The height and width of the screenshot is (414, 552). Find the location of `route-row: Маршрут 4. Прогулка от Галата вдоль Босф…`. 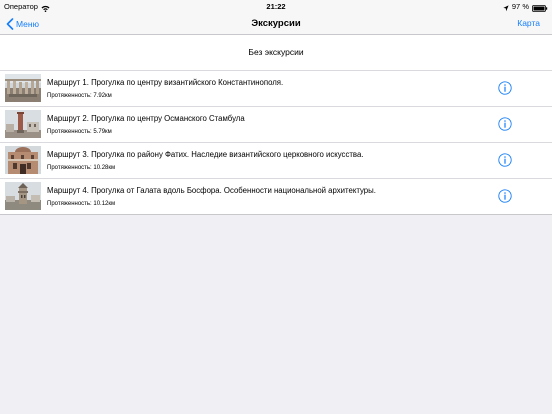

route-row: Маршрут 4. Прогулка от Галата вдоль Босф… is located at coordinates (276, 197).